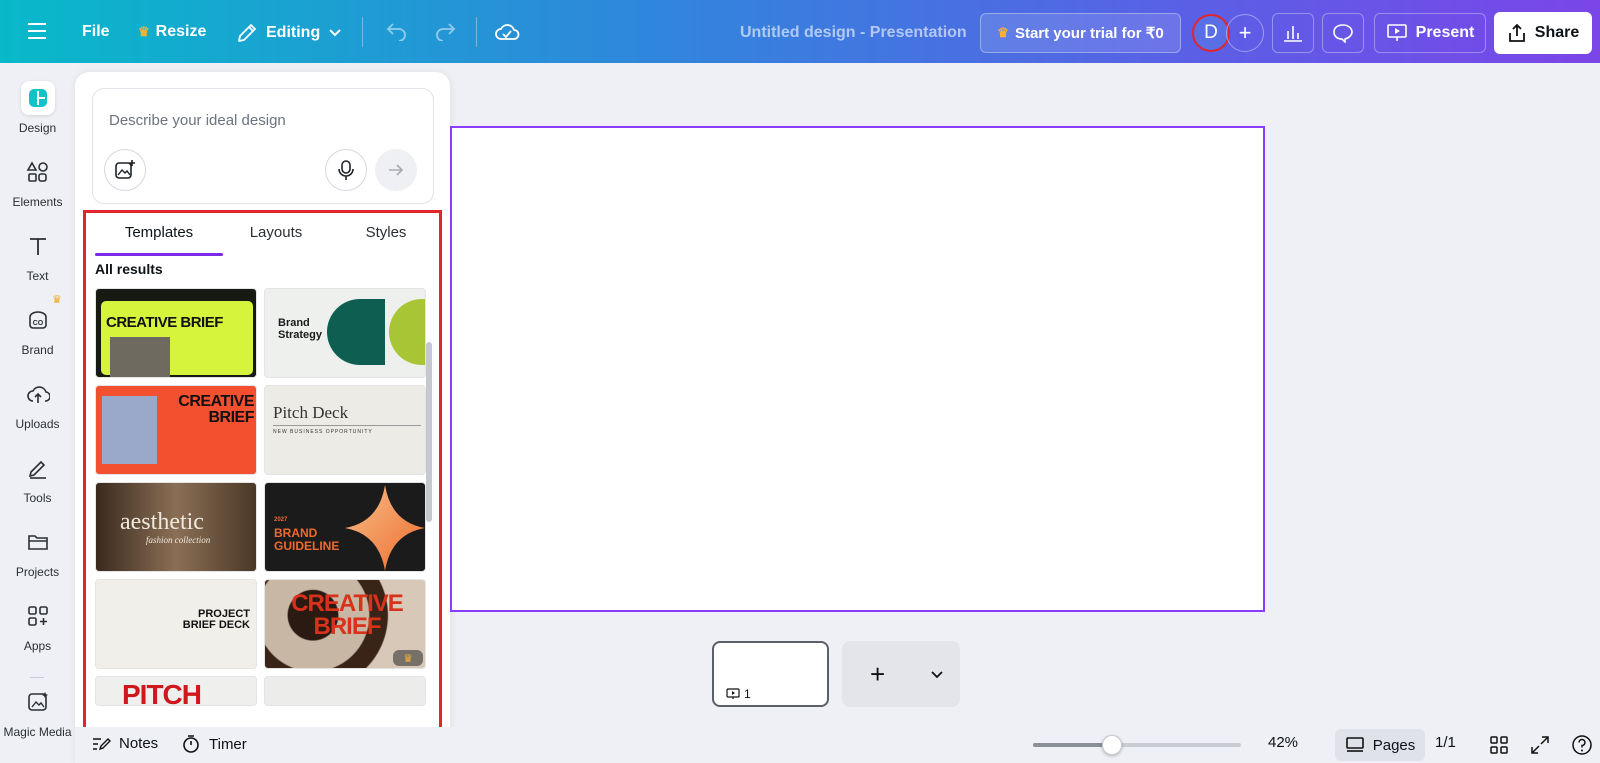 Image resolution: width=1600 pixels, height=763 pixels. I want to click on template-card: aesthetic fashion collection, so click(176, 527).